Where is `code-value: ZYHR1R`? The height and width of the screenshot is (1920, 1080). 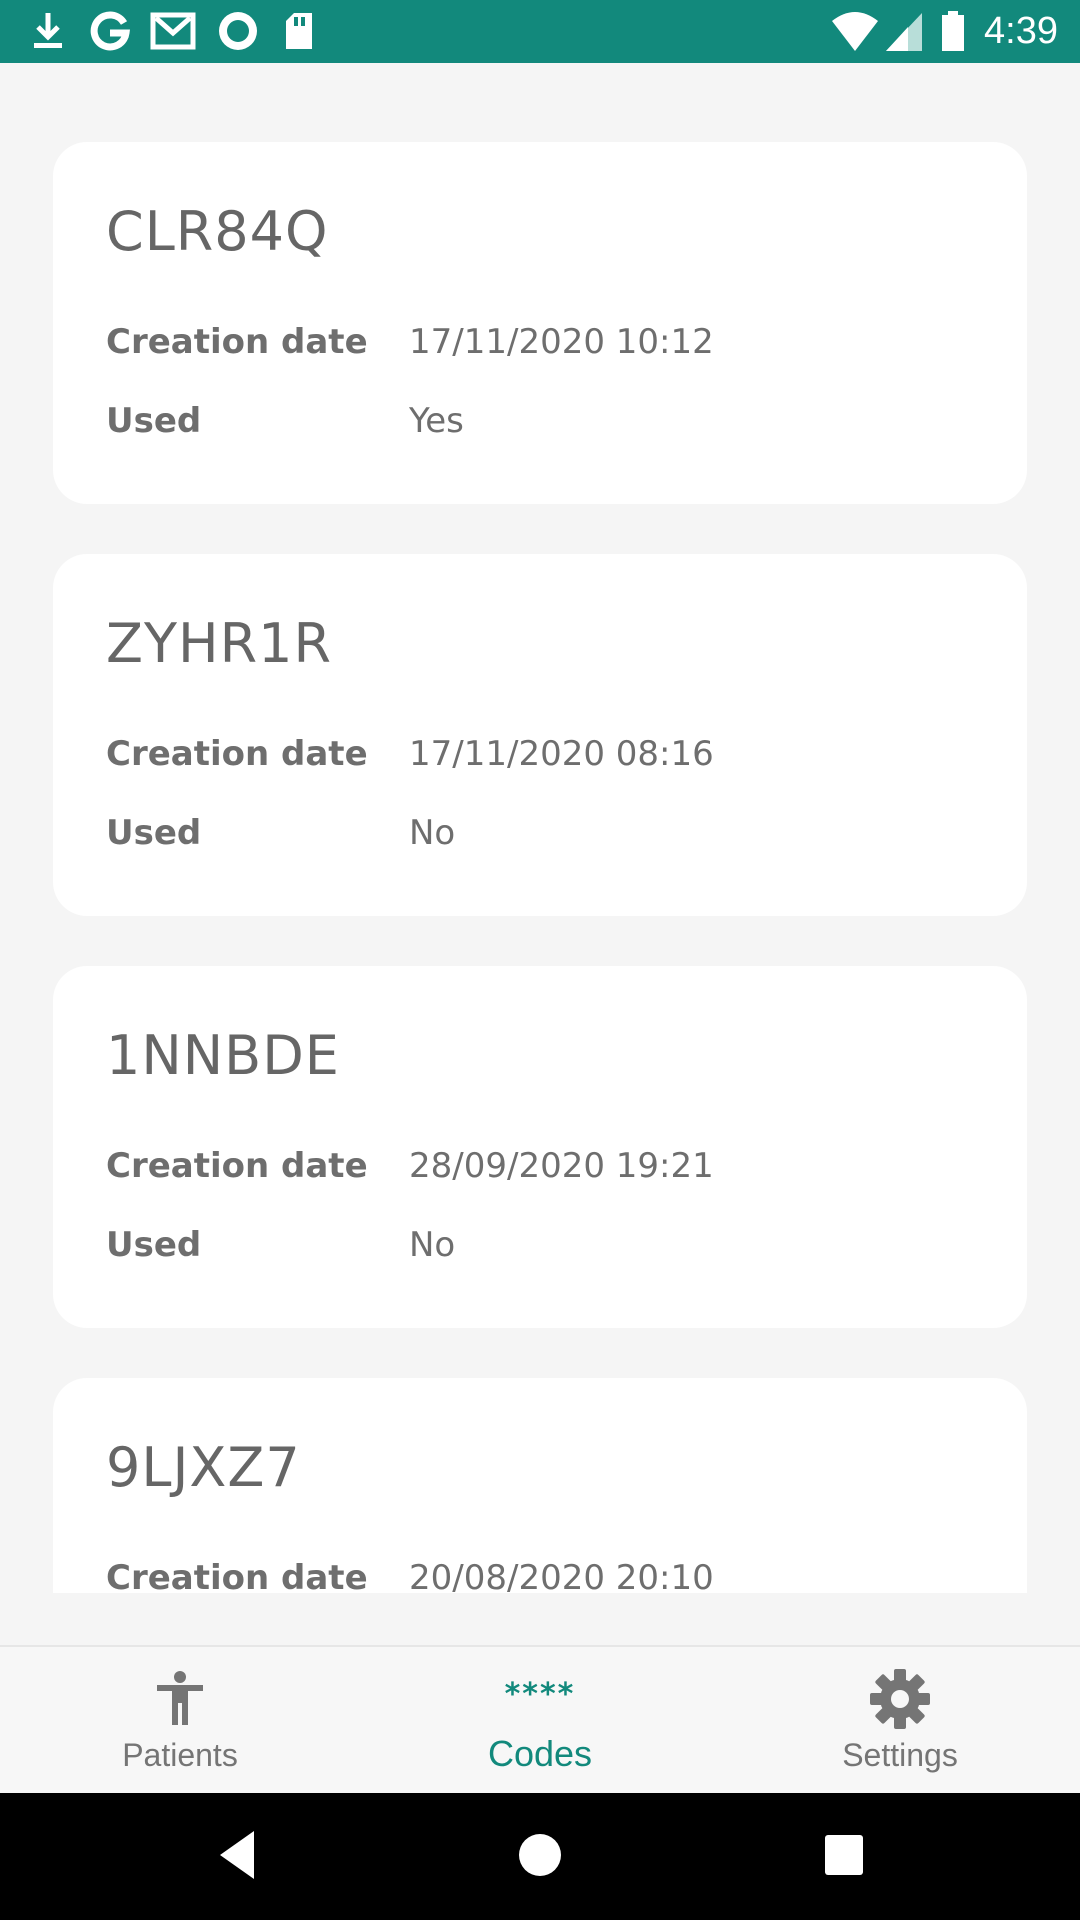 code-value: ZYHR1R is located at coordinates (219, 643).